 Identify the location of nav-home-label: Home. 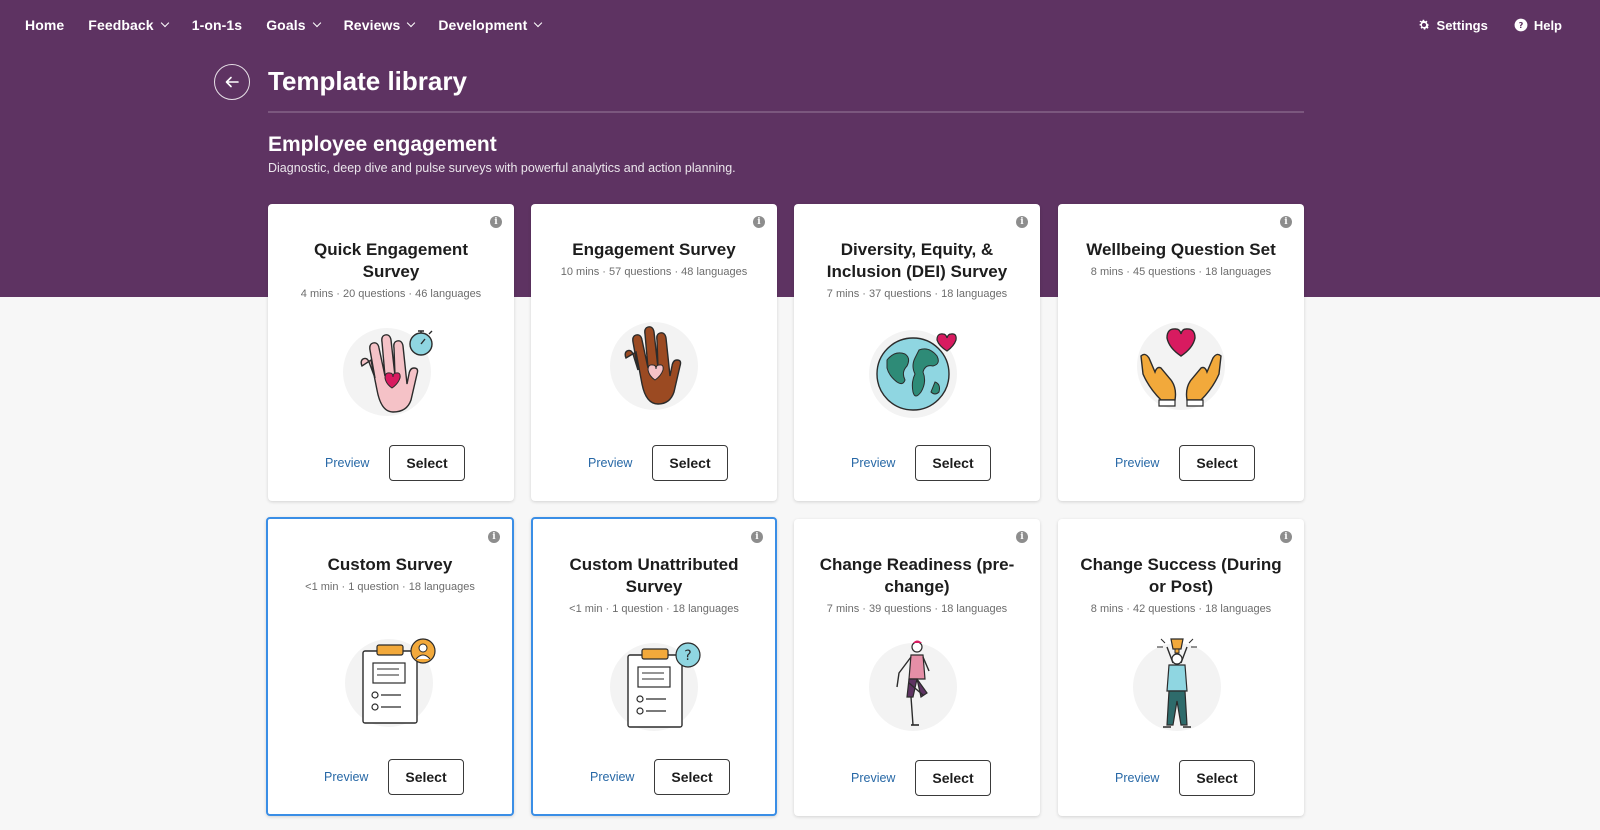
(45, 25).